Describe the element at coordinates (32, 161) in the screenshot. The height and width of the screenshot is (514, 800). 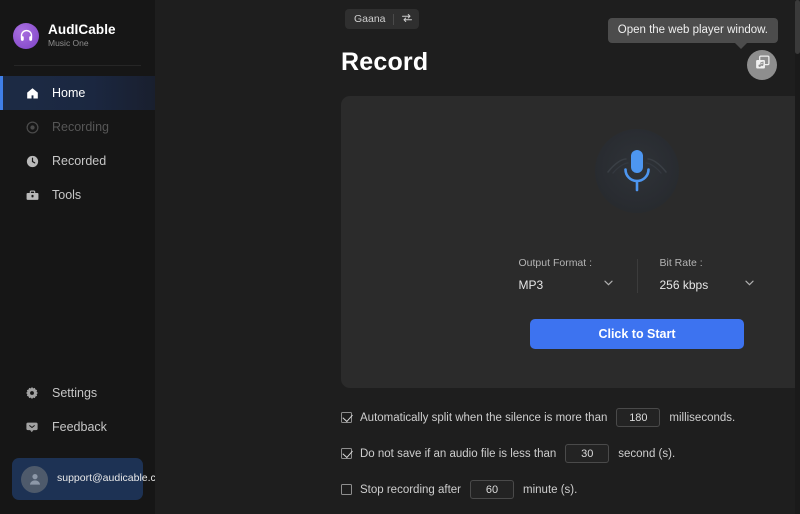
I see `clock-icon` at that location.